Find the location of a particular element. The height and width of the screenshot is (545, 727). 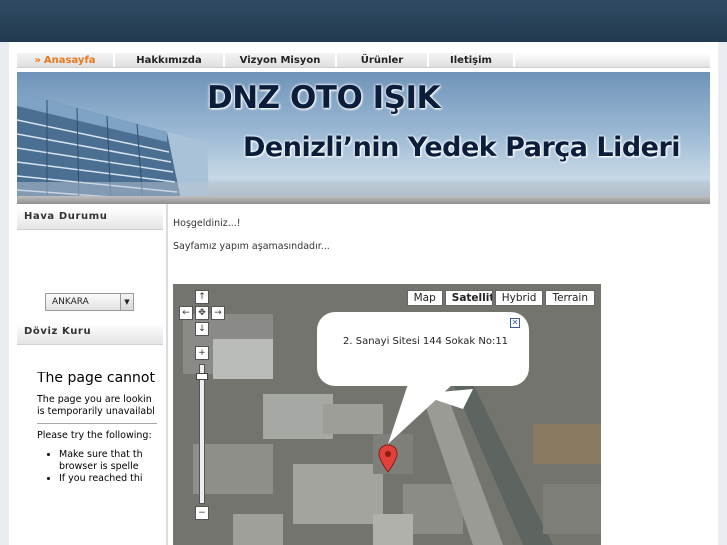

double-chevron-right-icon: » is located at coordinates (37, 60).